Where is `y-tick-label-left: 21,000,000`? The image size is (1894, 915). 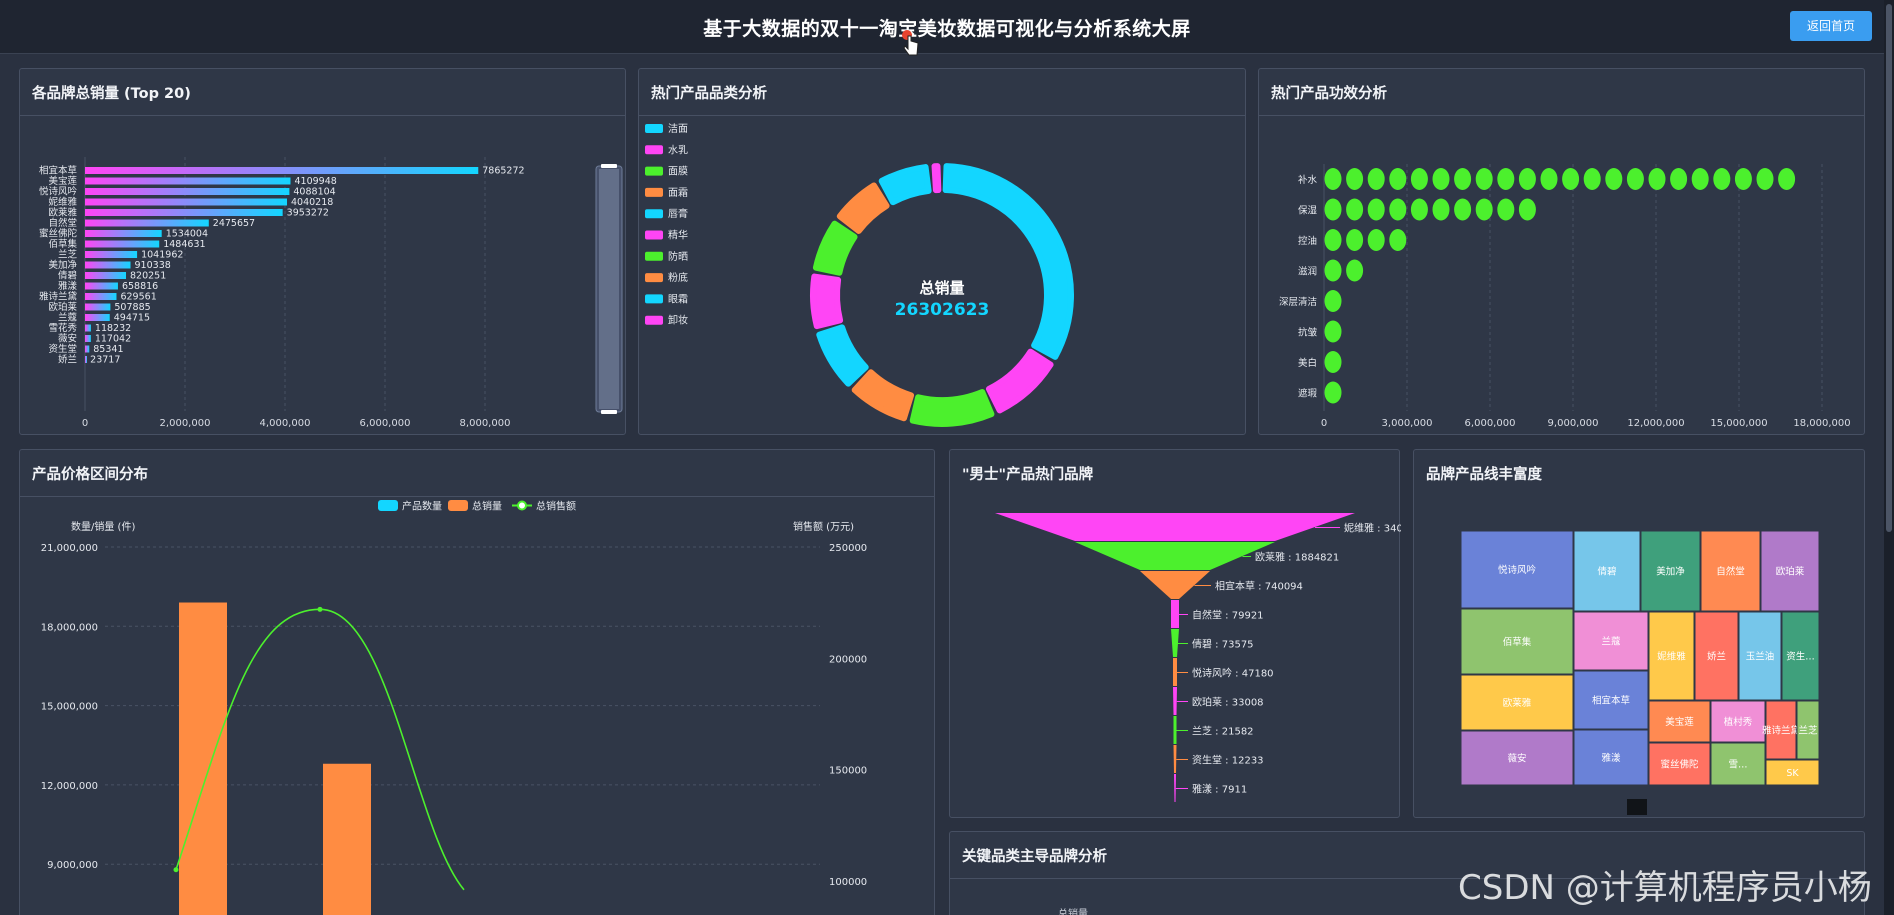 y-tick-label-left: 21,000,000 is located at coordinates (69, 548).